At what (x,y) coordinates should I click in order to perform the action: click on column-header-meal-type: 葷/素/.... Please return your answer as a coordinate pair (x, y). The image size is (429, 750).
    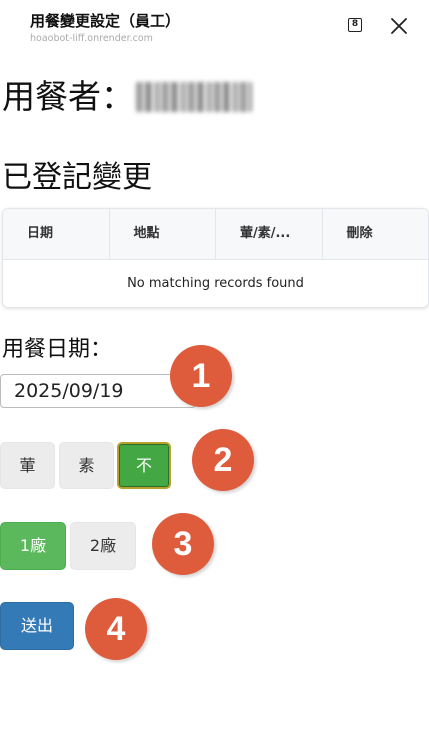
    Looking at the image, I should click on (269, 234).